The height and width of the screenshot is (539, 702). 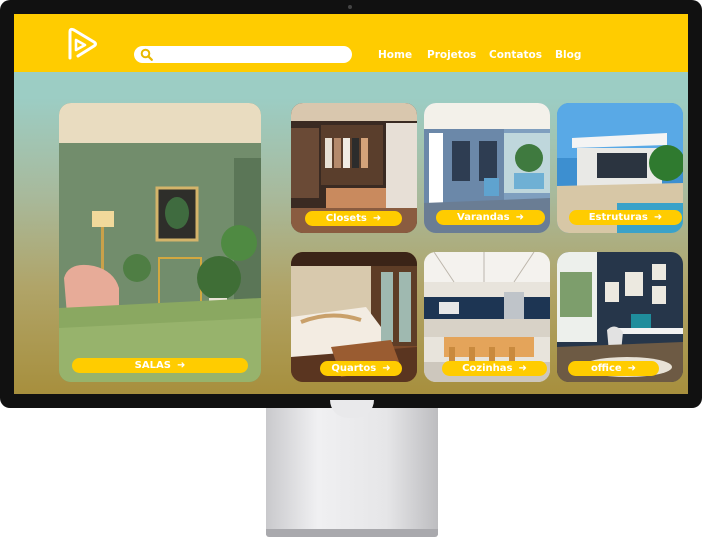 I want to click on cozinhas-button: Cozinhas ➜, so click(x=494, y=368).